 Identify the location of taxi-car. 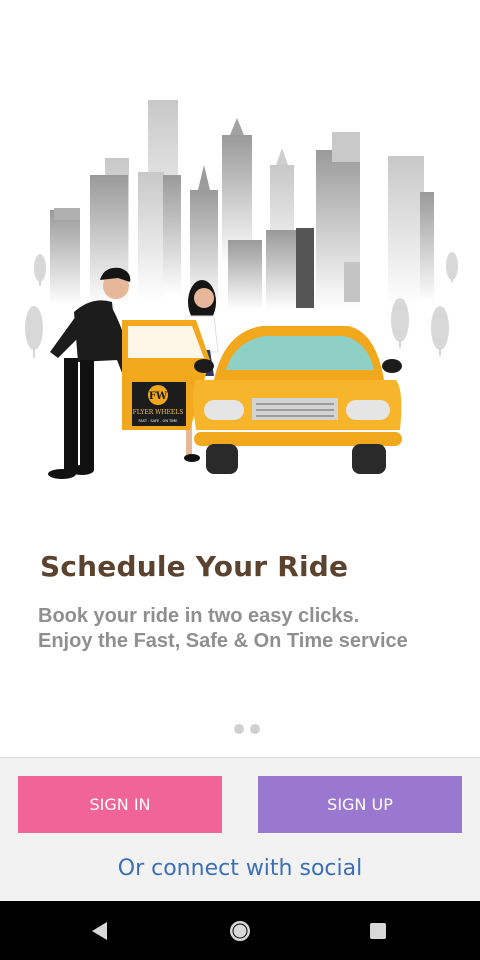
(297, 400).